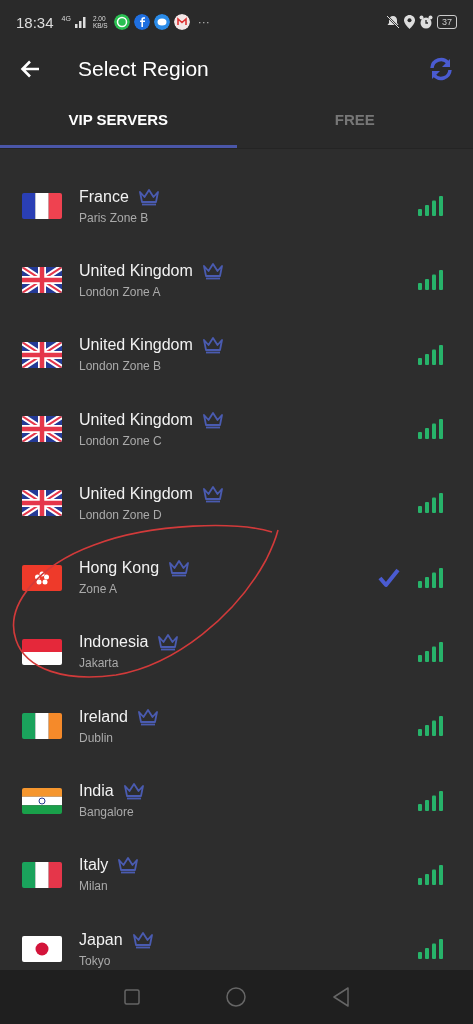  I want to click on server-location: Dublin, so click(97, 737).